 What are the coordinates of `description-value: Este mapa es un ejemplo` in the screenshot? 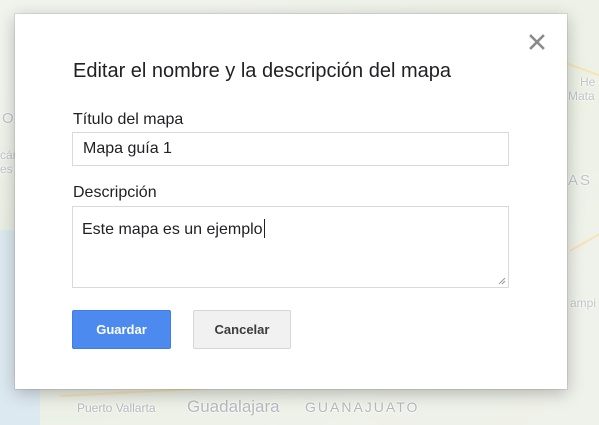 It's located at (172, 229).